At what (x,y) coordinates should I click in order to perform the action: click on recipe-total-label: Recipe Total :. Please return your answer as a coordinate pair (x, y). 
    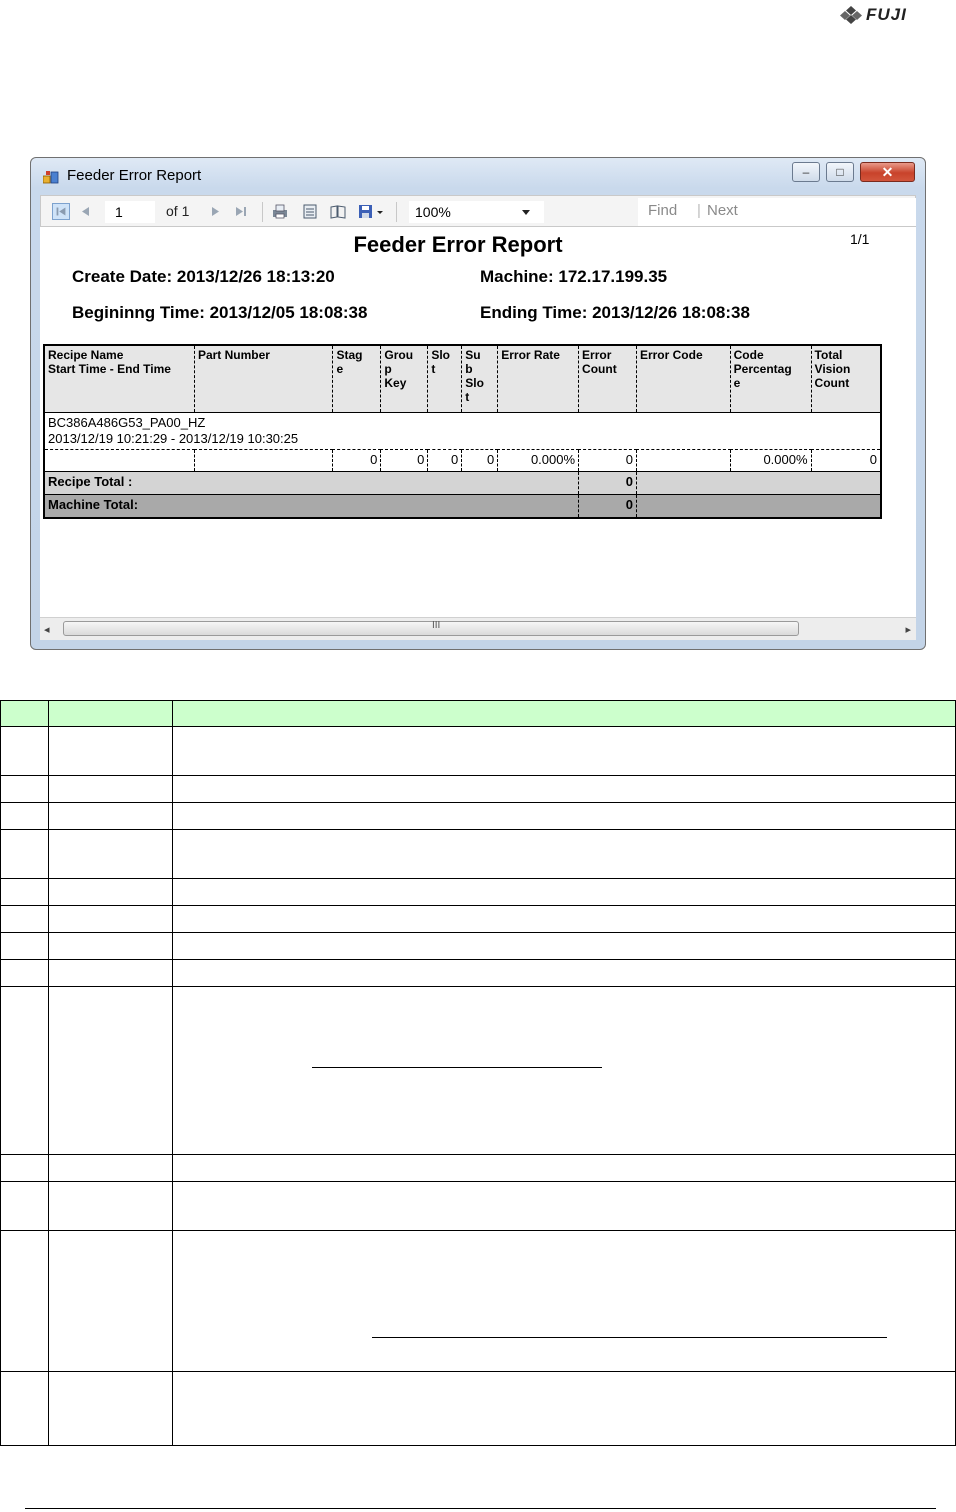
    Looking at the image, I should click on (311, 483).